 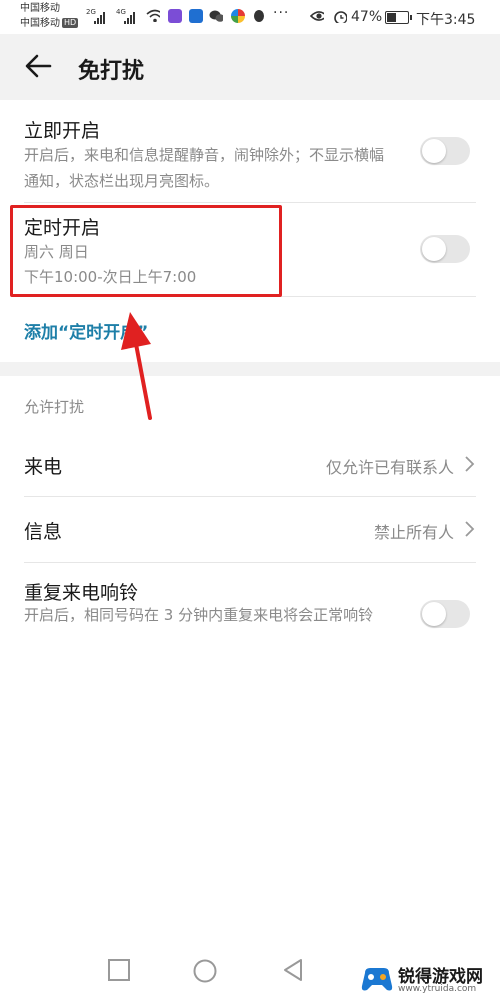 What do you see at coordinates (259, 16) in the screenshot?
I see `qq-icon` at bounding box center [259, 16].